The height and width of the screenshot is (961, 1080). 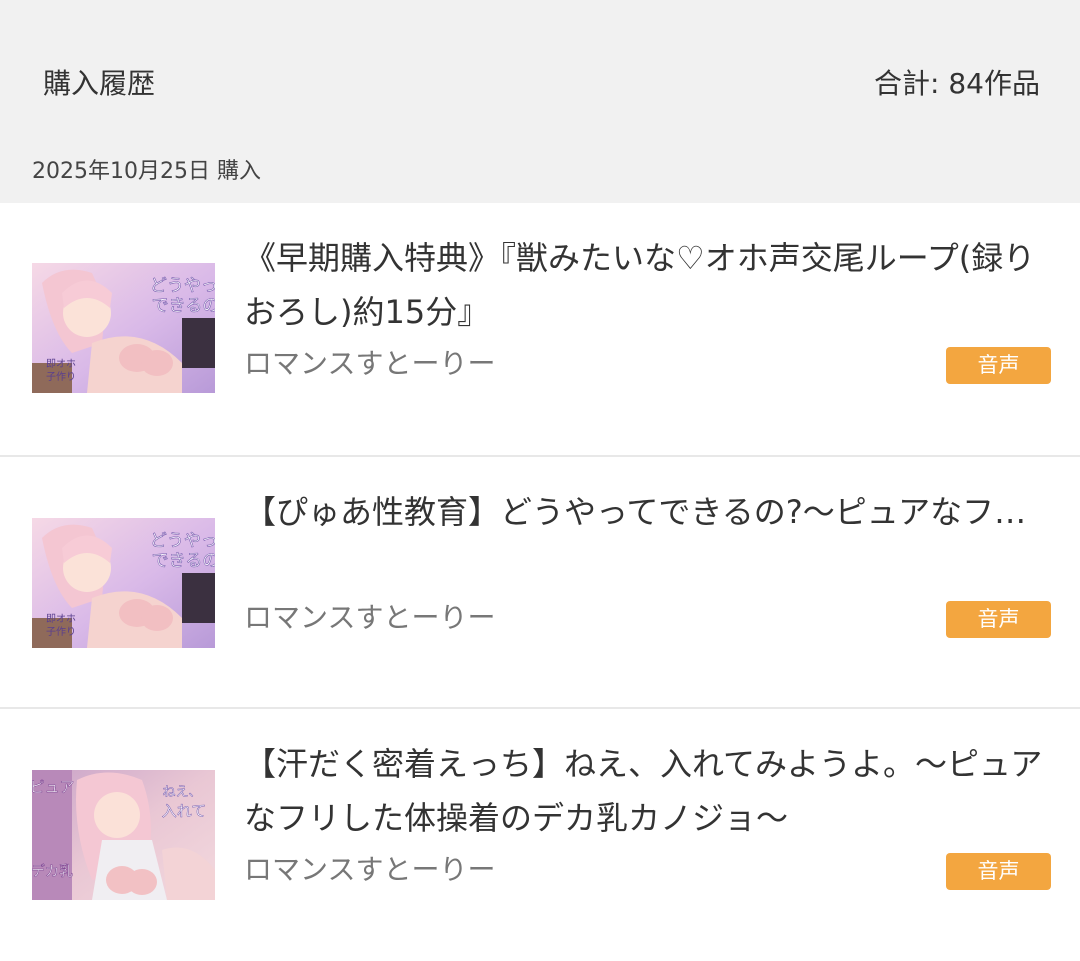 What do you see at coordinates (52, 871) in the screenshot?
I see `thumb-text: デカ乳` at bounding box center [52, 871].